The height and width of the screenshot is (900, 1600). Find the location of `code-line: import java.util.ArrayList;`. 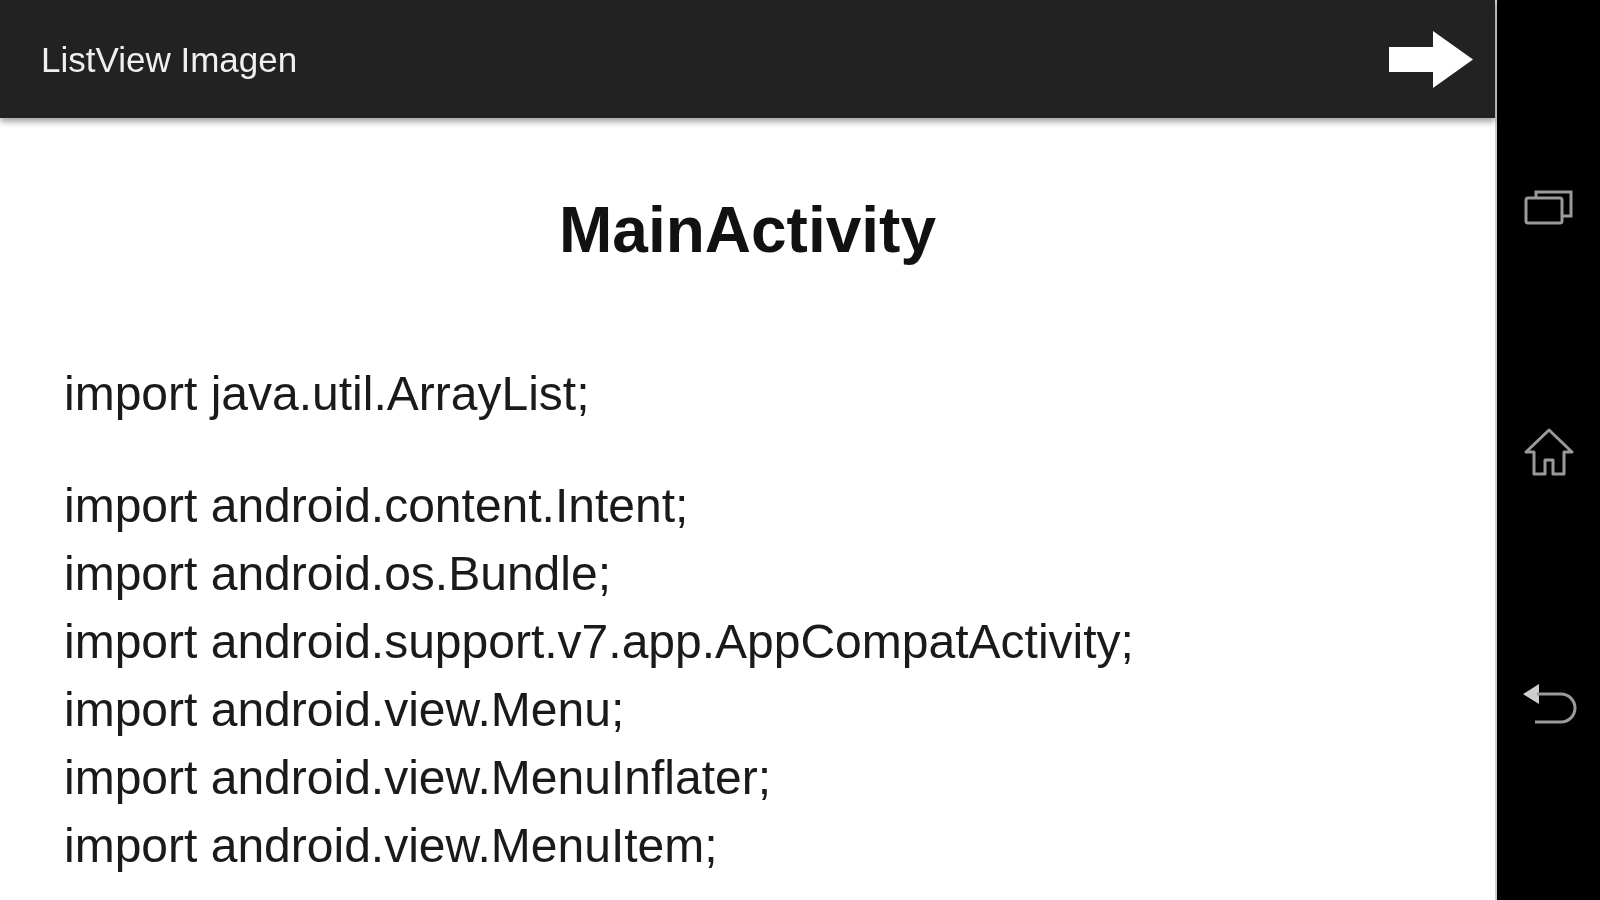

code-line: import java.util.ArrayList; is located at coordinates (327, 394).